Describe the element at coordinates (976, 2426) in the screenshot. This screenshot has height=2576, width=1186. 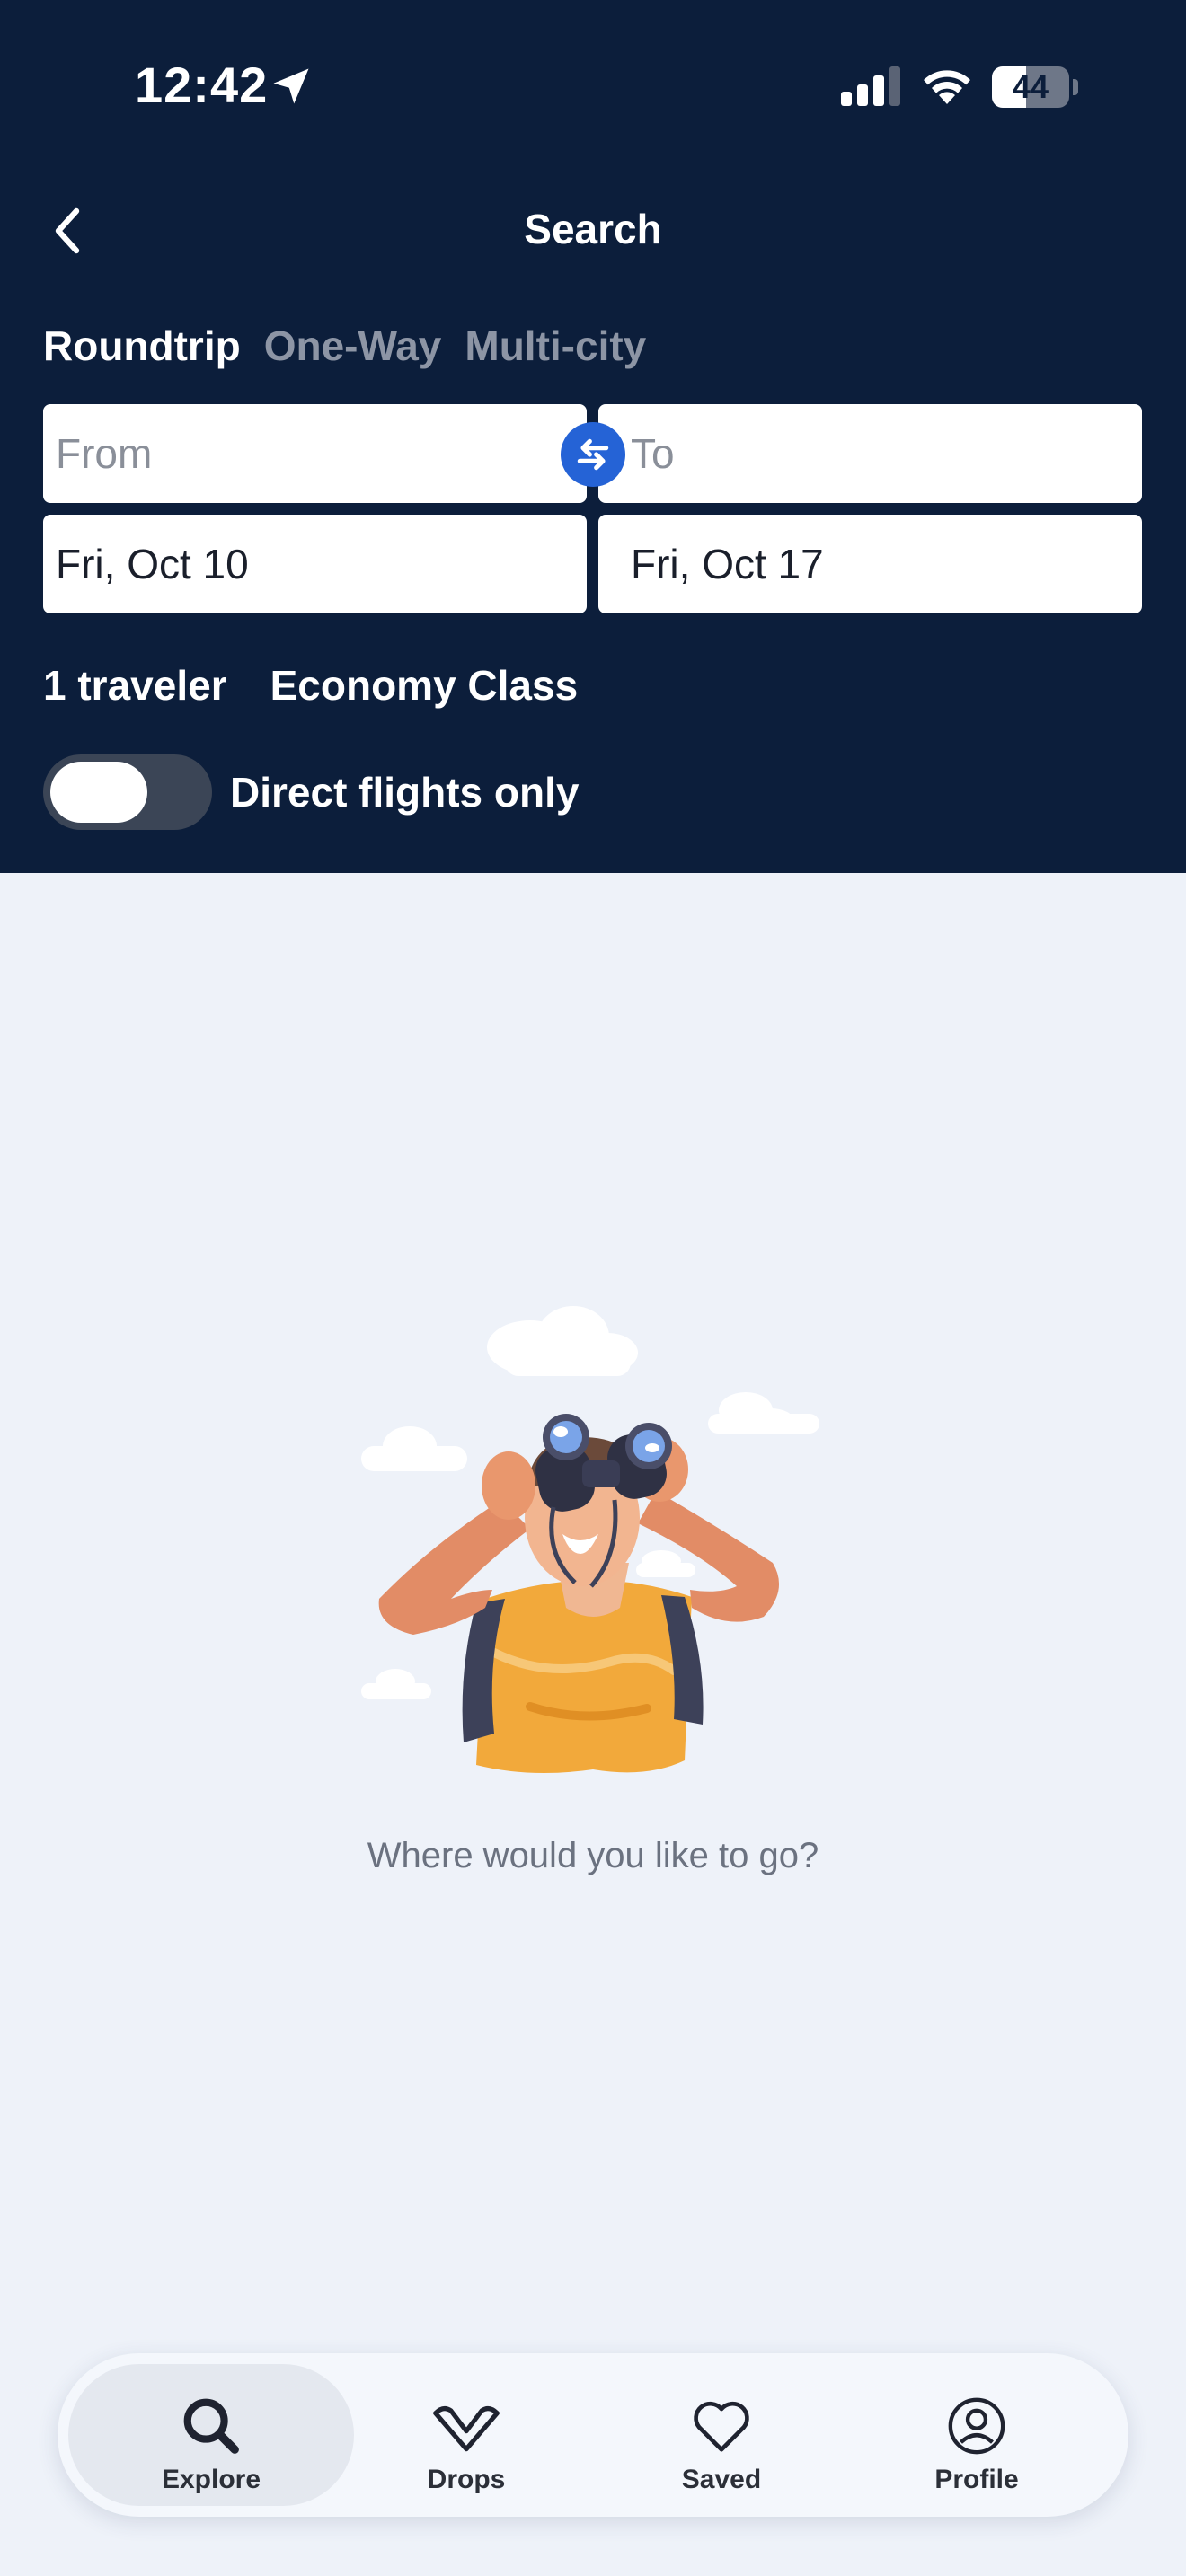
I see `profile-icon` at that location.